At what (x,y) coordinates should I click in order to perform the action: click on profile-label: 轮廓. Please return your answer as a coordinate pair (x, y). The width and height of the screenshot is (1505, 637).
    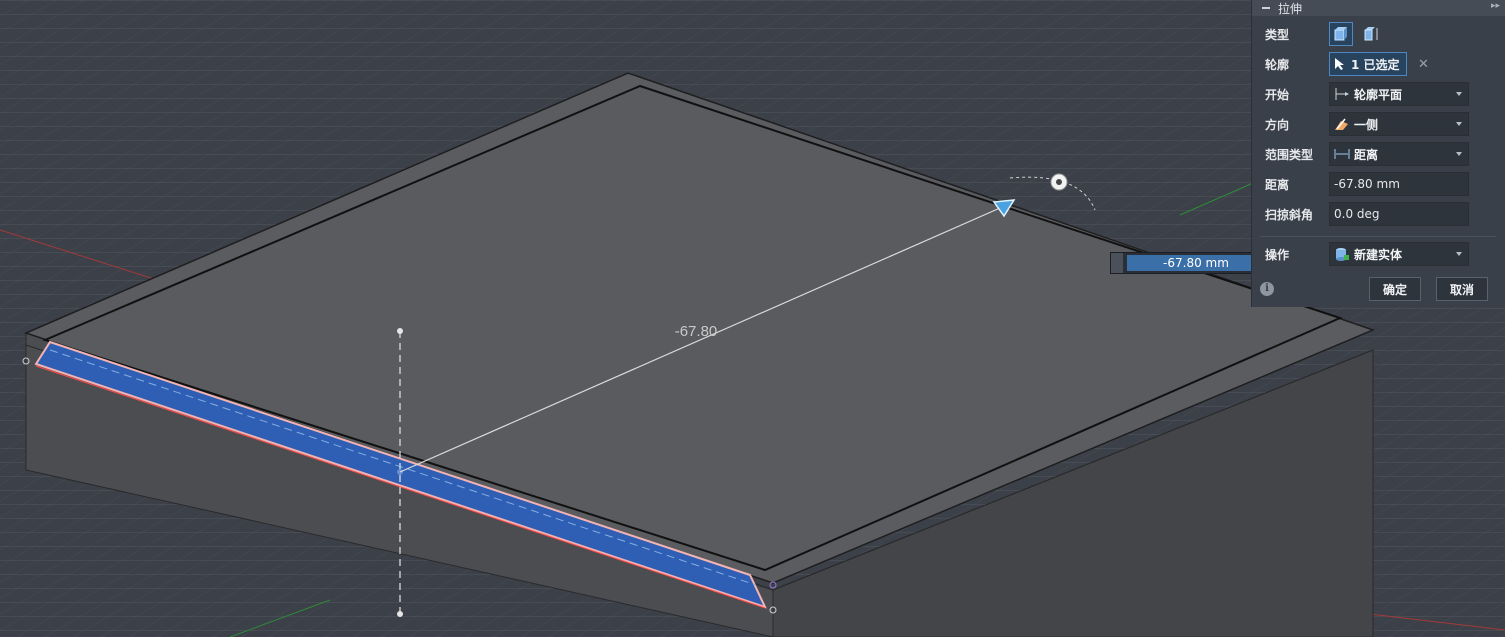
    Looking at the image, I should click on (1277, 64).